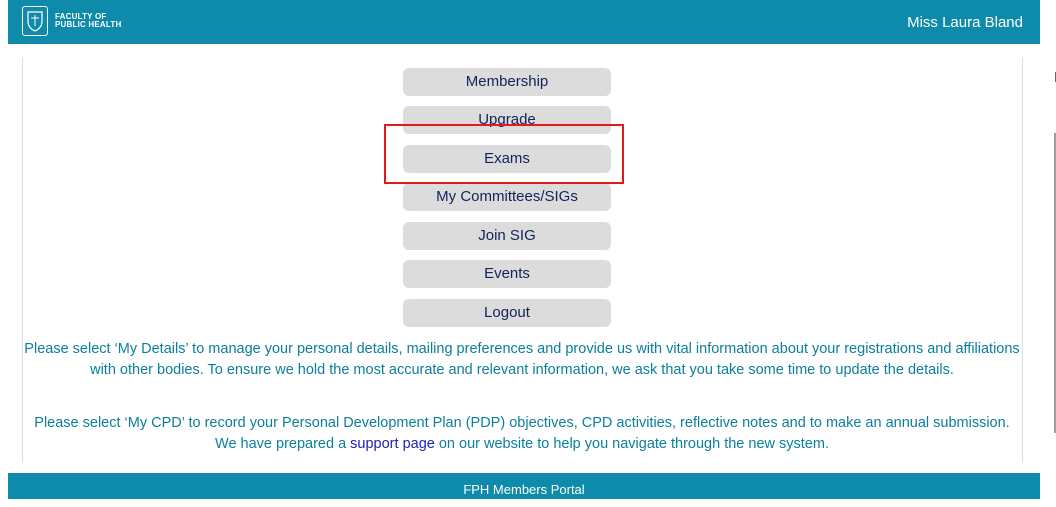 The height and width of the screenshot is (507, 1056). Describe the element at coordinates (507, 236) in the screenshot. I see `join-sig-button: Join SIG` at that location.